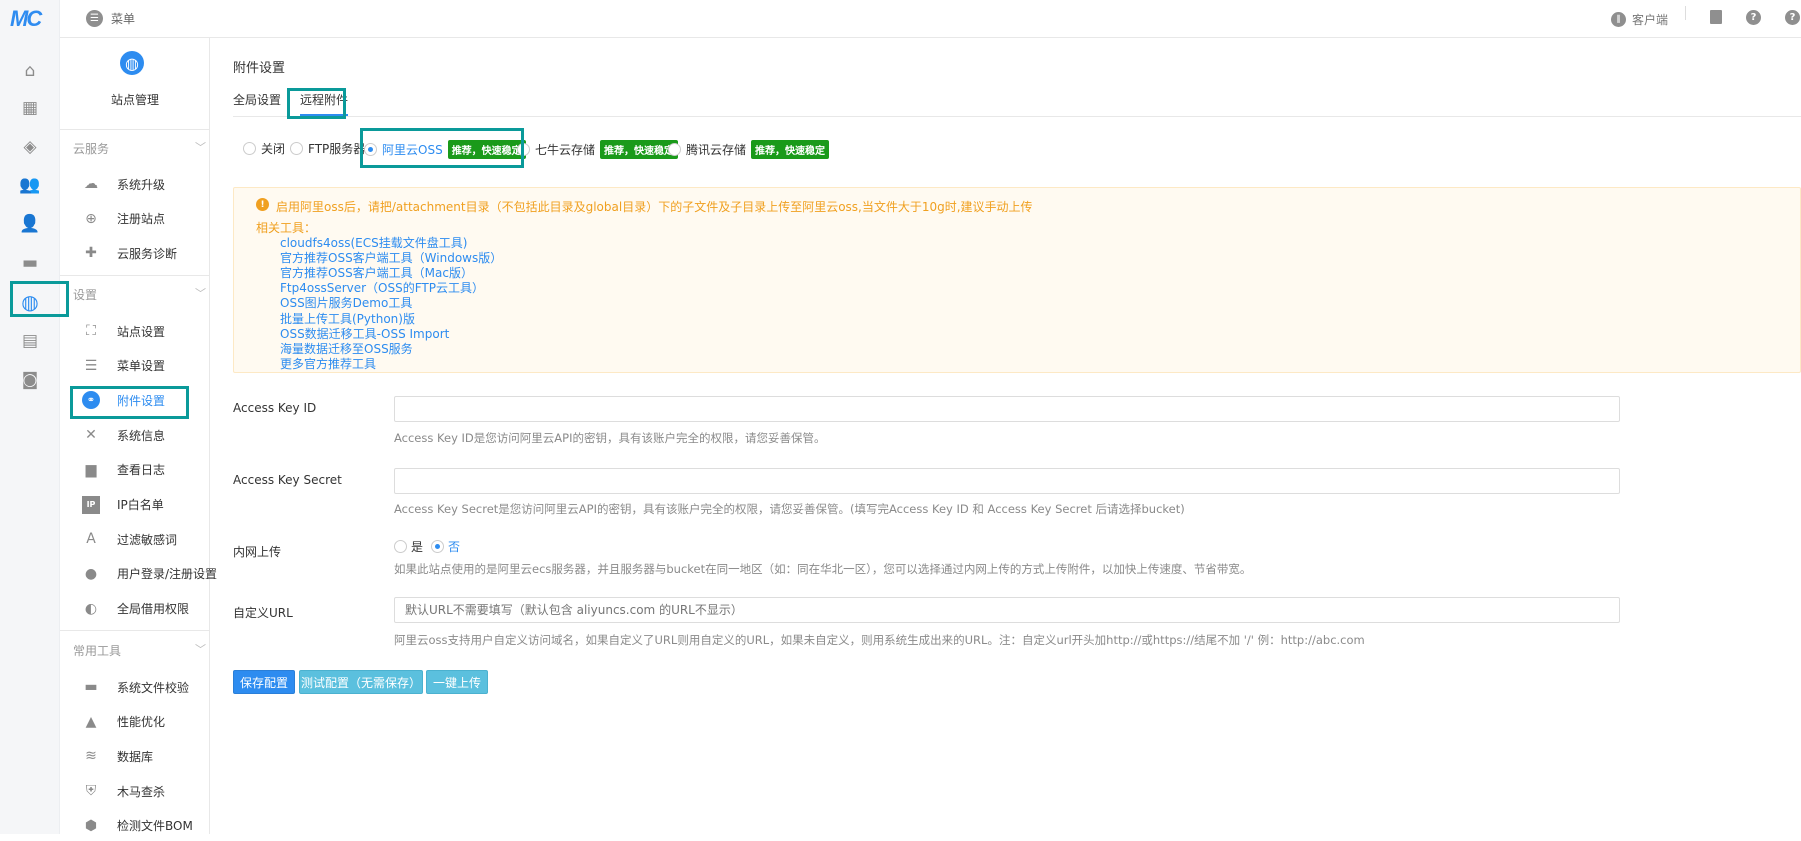 The width and height of the screenshot is (1801, 841). Describe the element at coordinates (155, 826) in the screenshot. I see `sidebar-item-label: 检测文件BOM` at that location.